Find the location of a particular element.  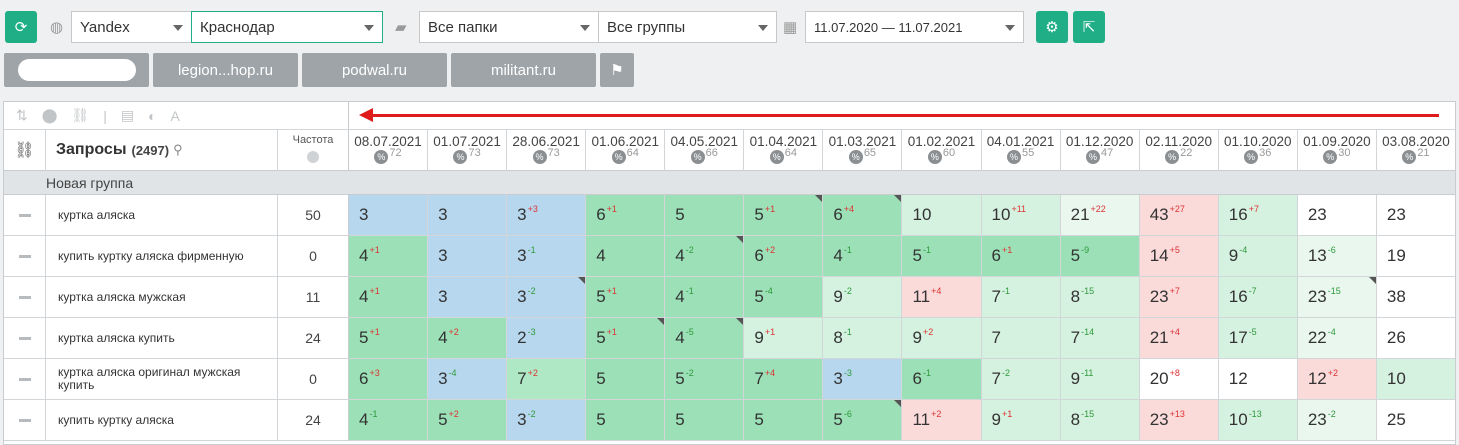

date-column-header: 03.08.2020% 21 is located at coordinates (1415, 150).